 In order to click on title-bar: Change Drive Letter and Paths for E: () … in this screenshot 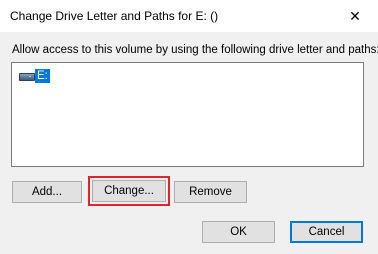, I will do `click(189, 16)`.